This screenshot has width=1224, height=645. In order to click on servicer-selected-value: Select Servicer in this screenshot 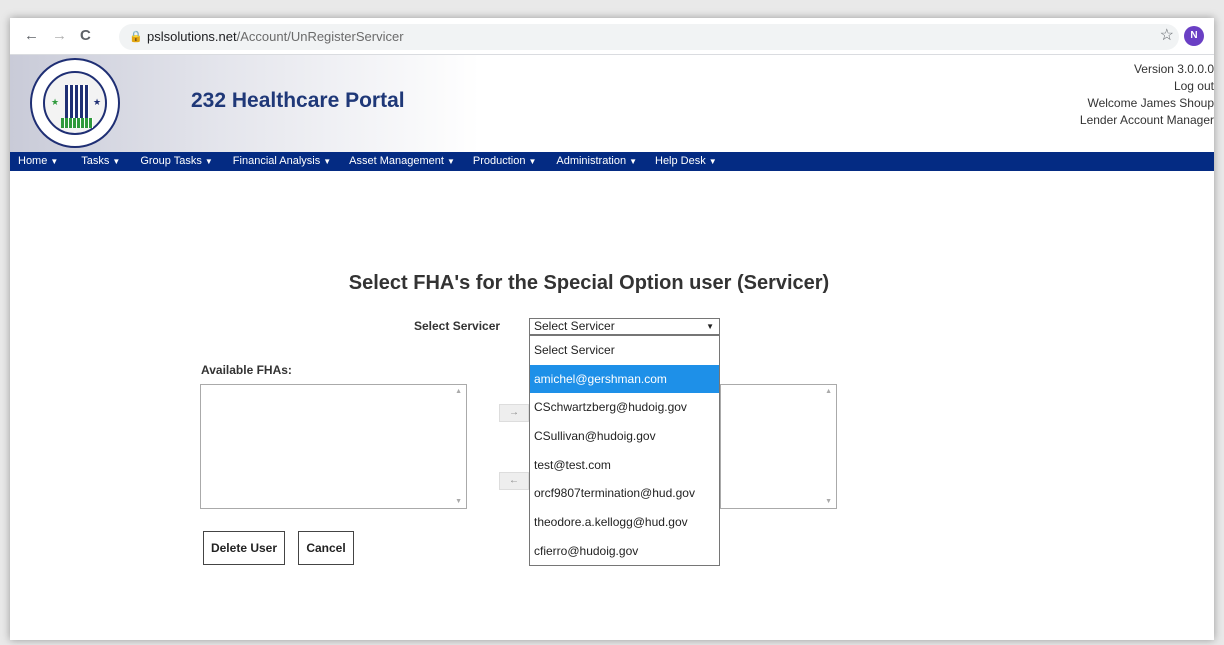, I will do `click(574, 326)`.